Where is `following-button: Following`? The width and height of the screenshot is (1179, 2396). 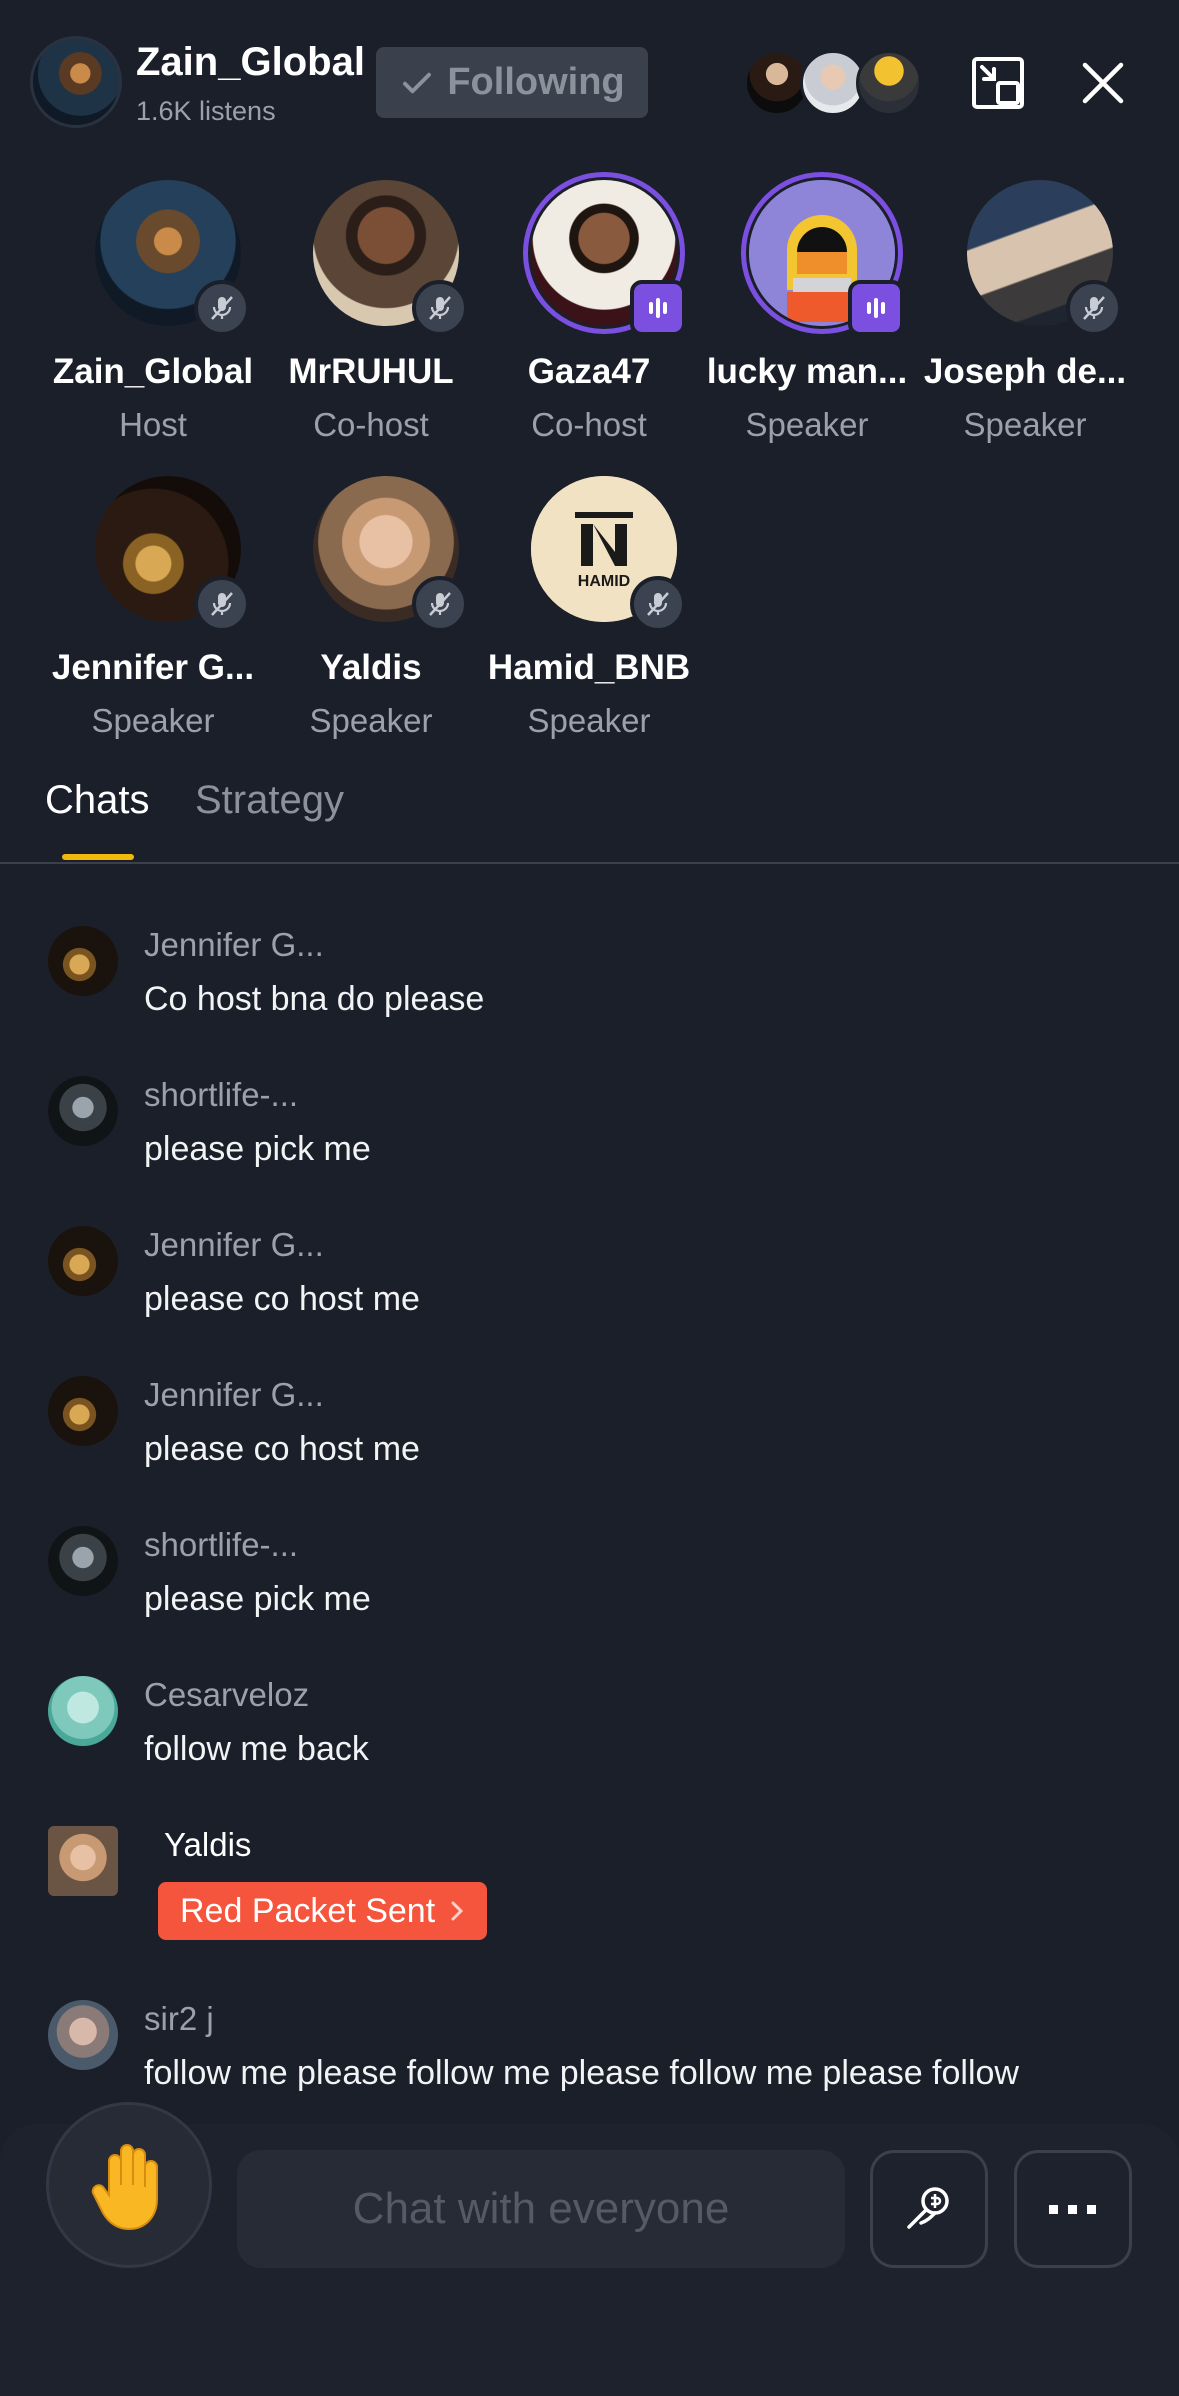 following-button: Following is located at coordinates (512, 82).